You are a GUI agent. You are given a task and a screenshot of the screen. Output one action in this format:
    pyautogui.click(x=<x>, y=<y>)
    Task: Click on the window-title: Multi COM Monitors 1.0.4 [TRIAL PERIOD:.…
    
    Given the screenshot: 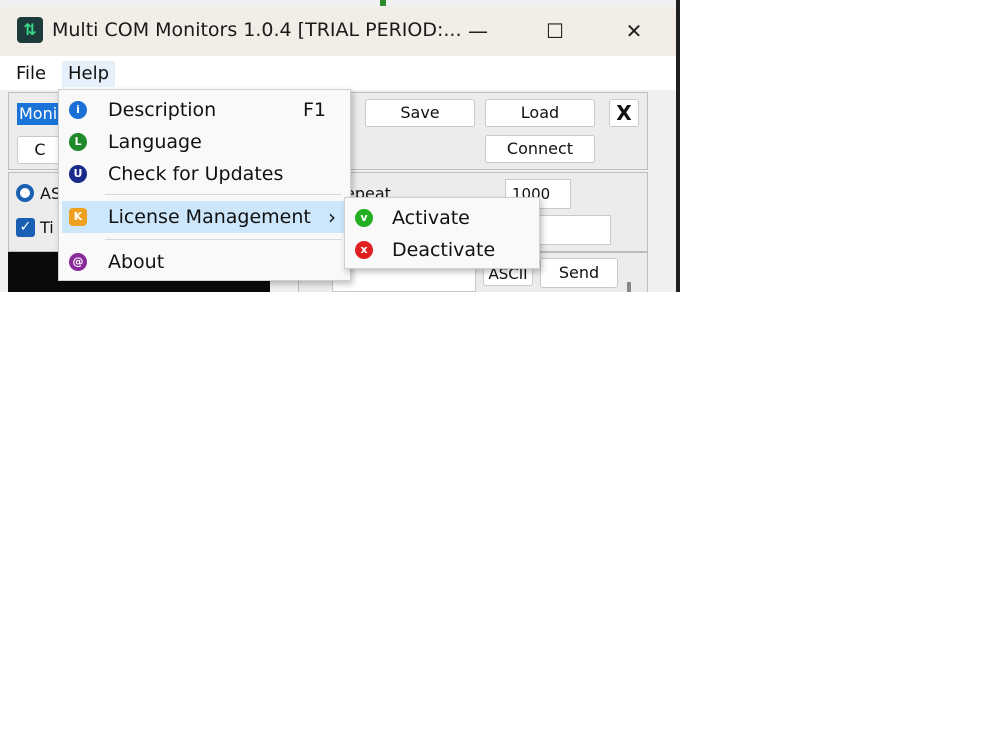 What is the action you would take?
    pyautogui.click(x=257, y=30)
    